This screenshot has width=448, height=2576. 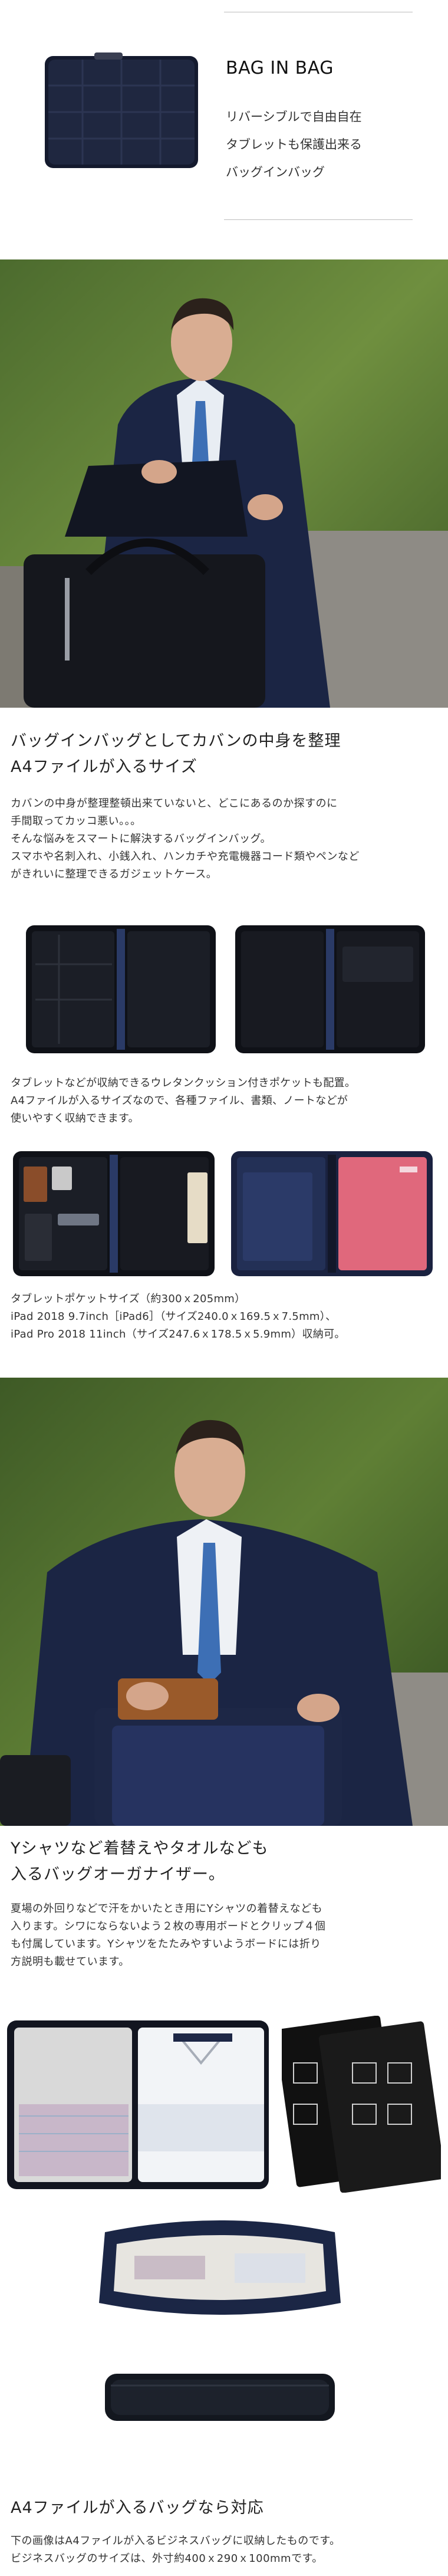 What do you see at coordinates (185, 856) in the screenshot?
I see `section1-body-line-4: スマホや名刺入れ、小銭入れ、ハンカチや充電機器コード類やペンなど` at bounding box center [185, 856].